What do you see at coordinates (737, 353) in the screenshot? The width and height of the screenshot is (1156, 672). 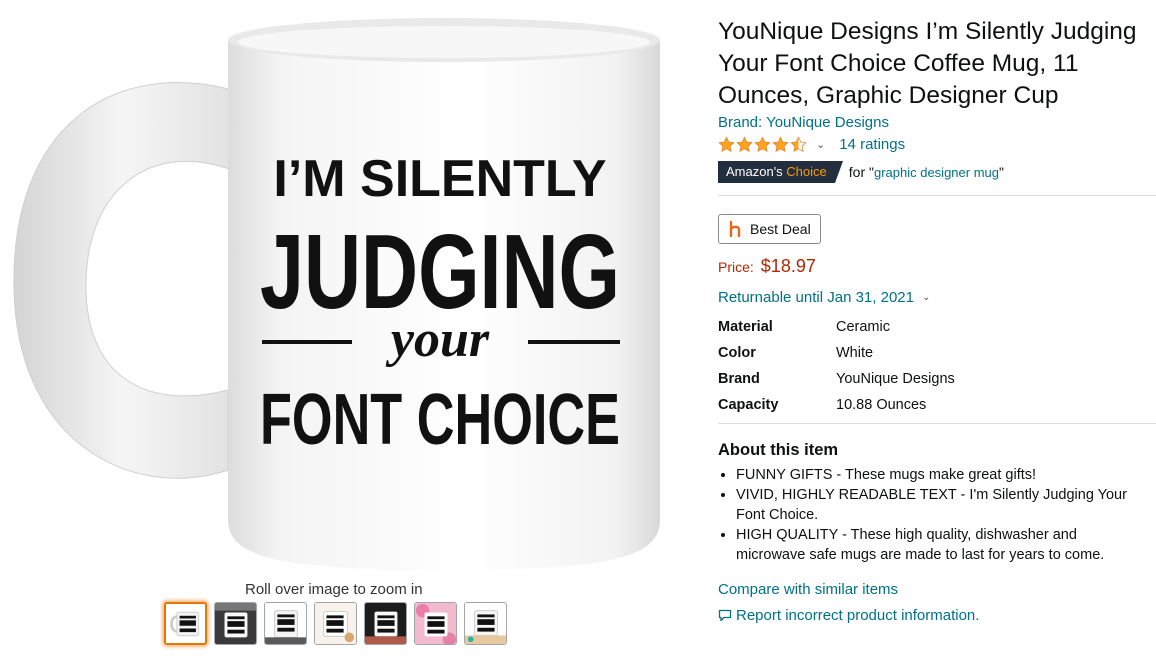 I see `spec-key: Color` at bounding box center [737, 353].